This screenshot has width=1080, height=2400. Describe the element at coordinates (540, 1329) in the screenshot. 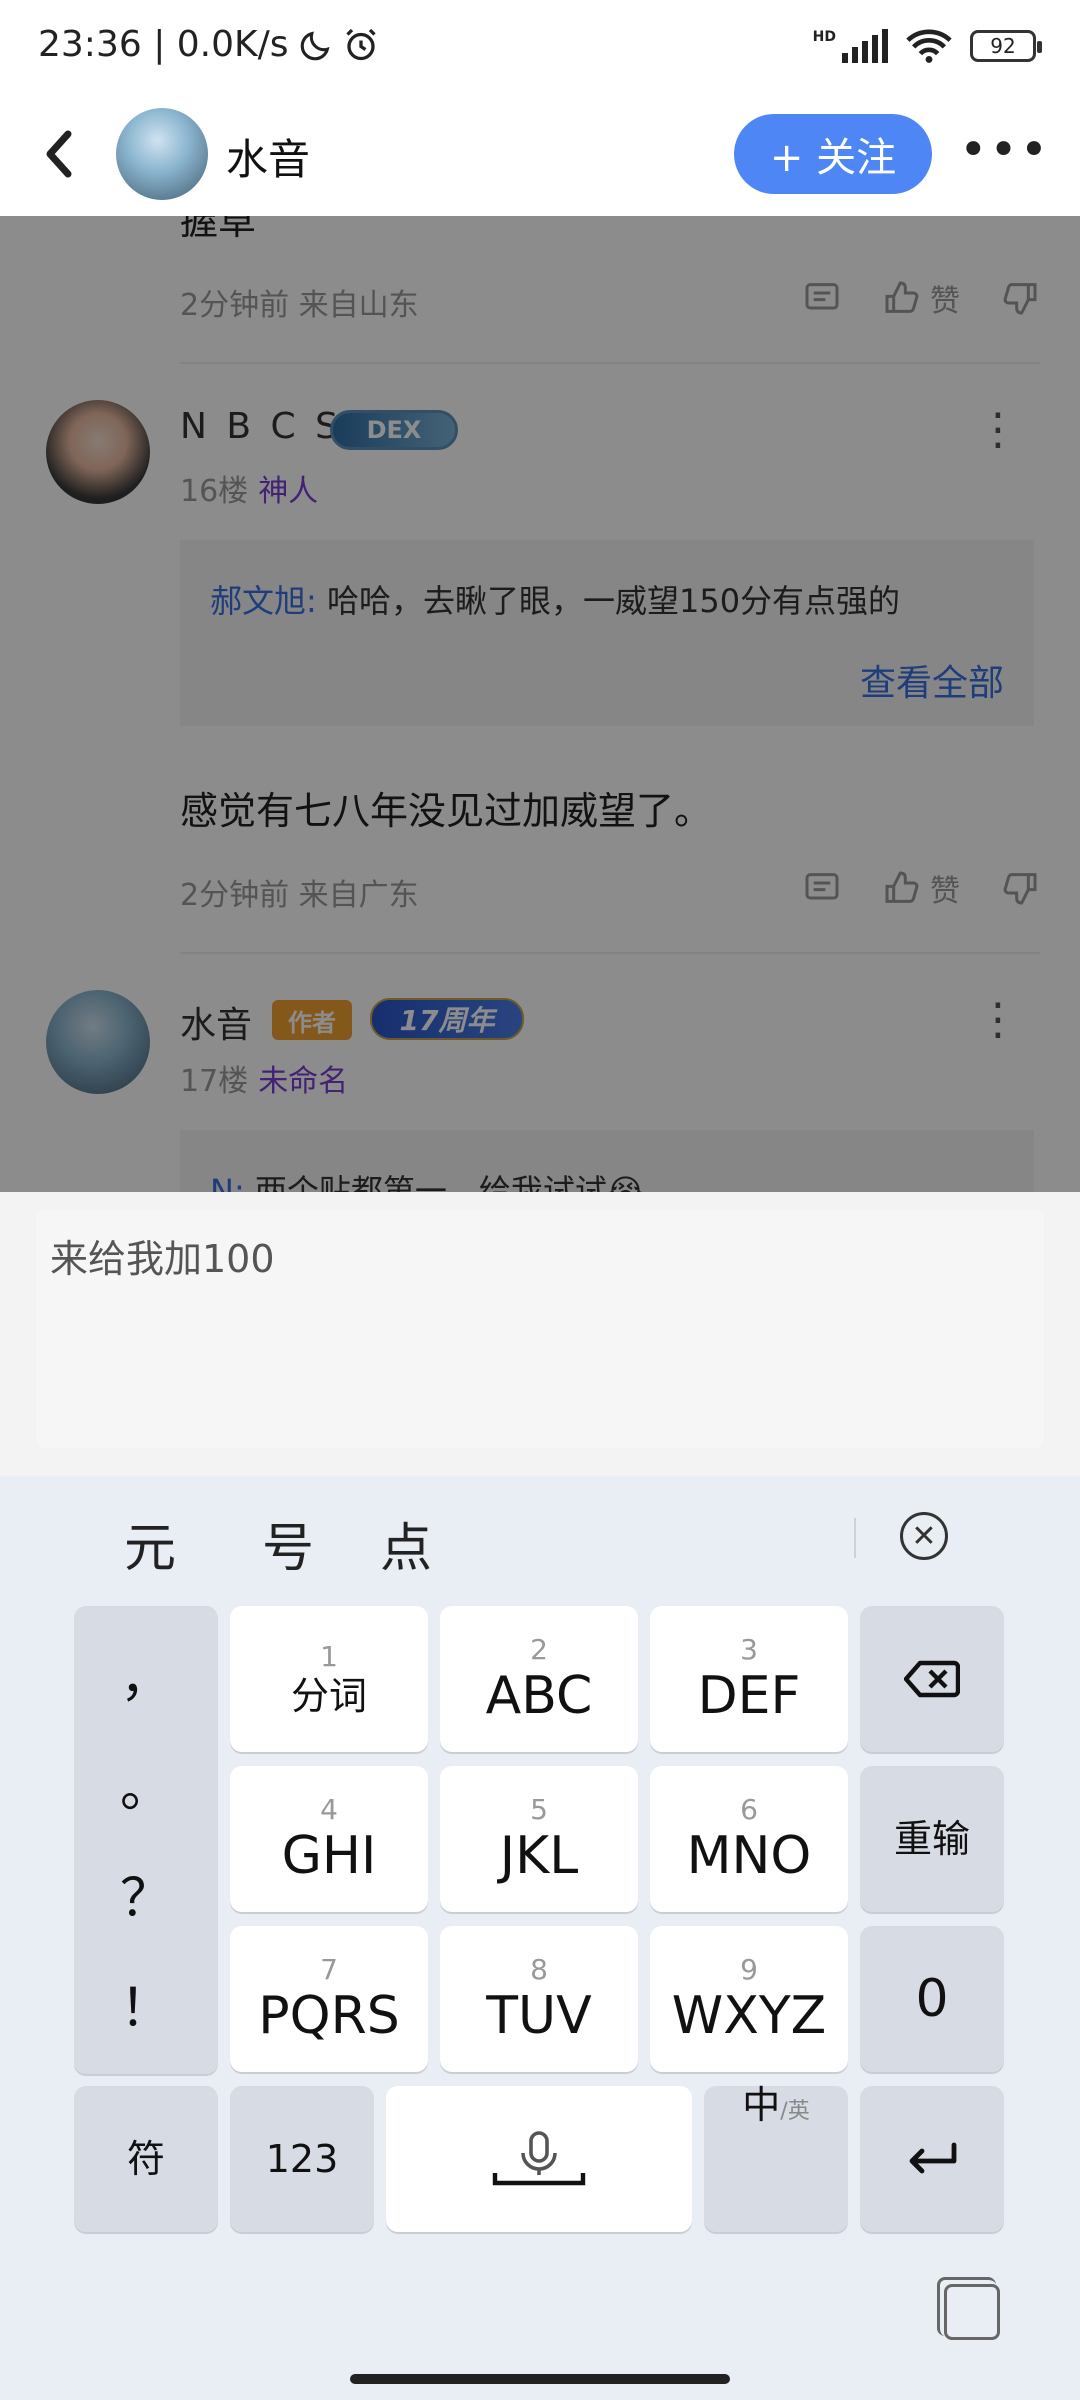

I see `reply-input: 来给我加100` at that location.